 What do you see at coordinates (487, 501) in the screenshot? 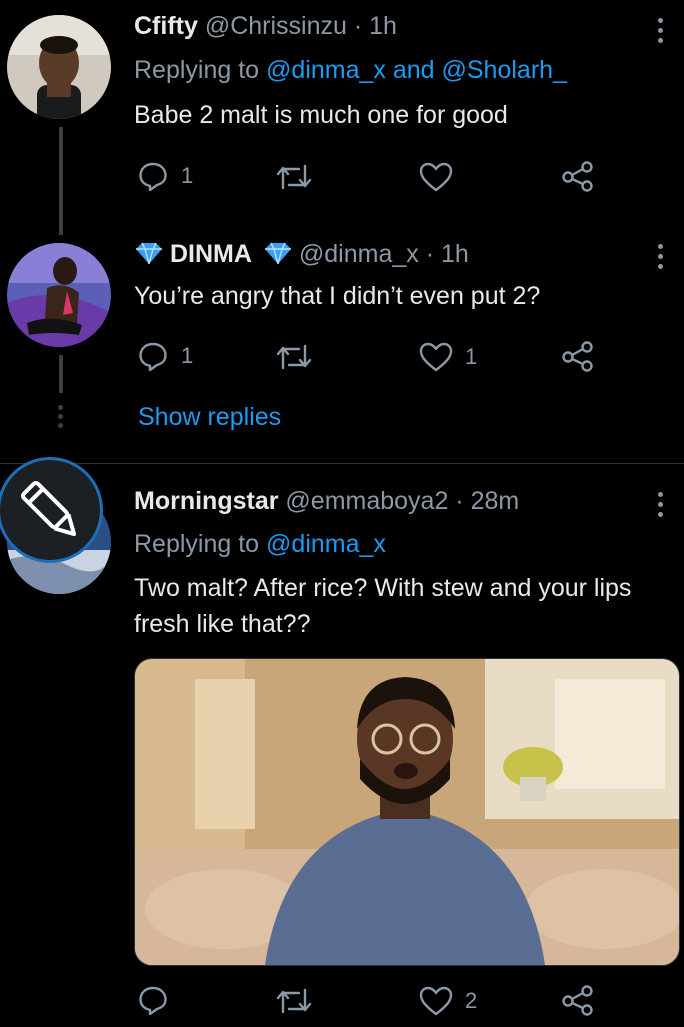
I see `timestamp: · 28m` at bounding box center [487, 501].